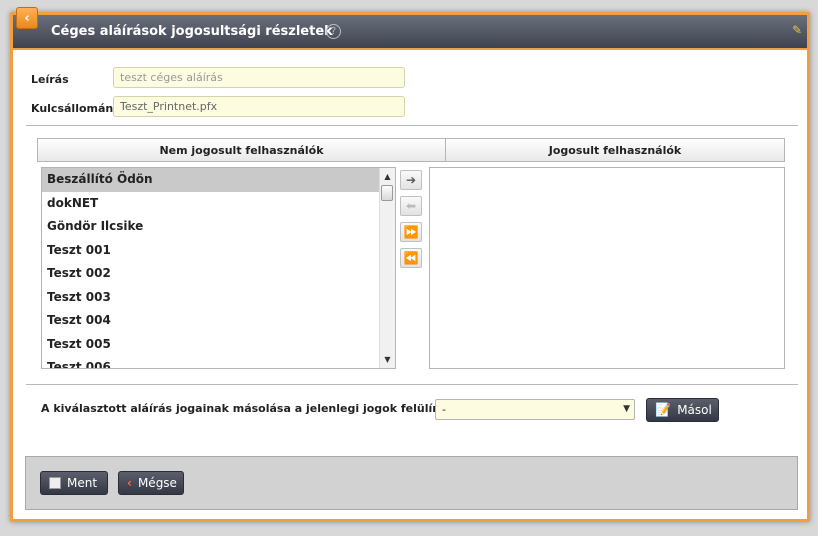  What do you see at coordinates (626, 409) in the screenshot?
I see `chevron-down-icon: ▼` at bounding box center [626, 409].